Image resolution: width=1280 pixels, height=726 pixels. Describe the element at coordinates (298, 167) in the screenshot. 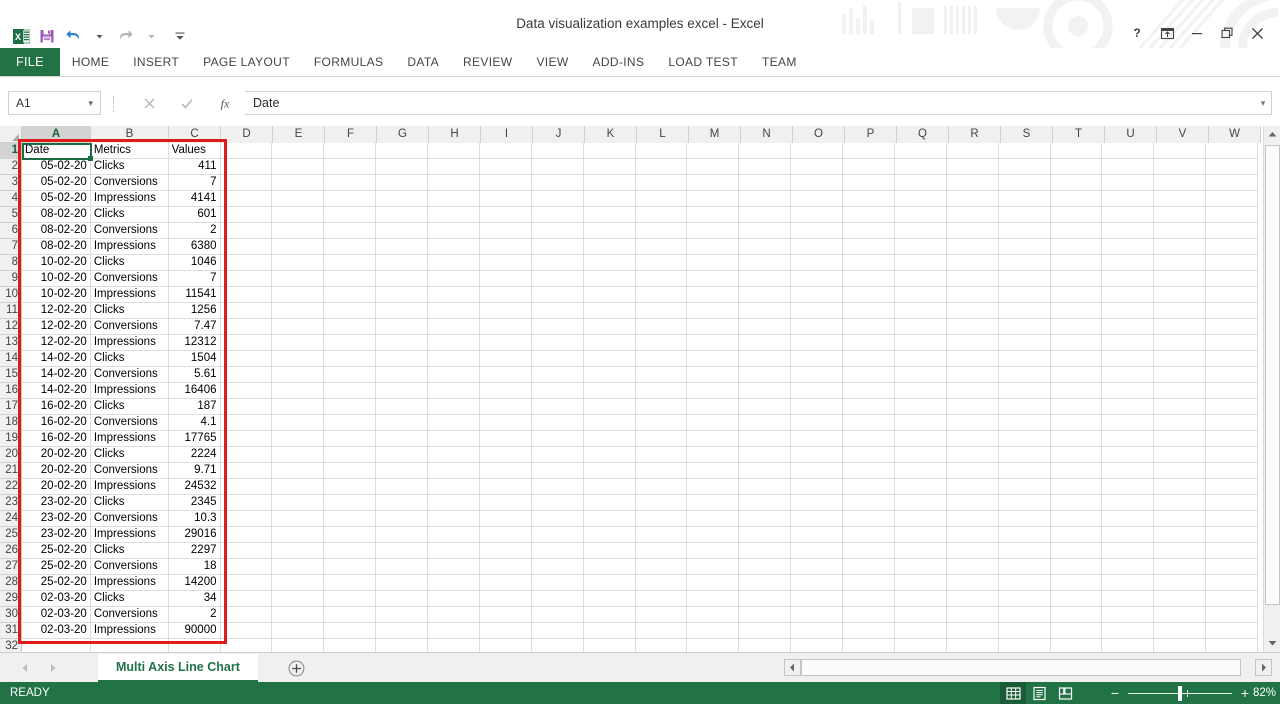

I see `cell-E2` at that location.